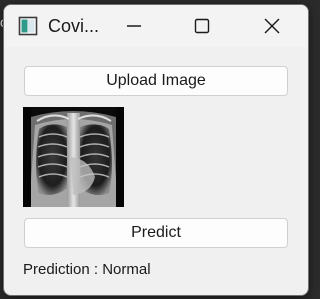 Image resolution: width=320 pixels, height=299 pixels. Describe the element at coordinates (73, 157) in the screenshot. I see `chest-xray-image` at that location.